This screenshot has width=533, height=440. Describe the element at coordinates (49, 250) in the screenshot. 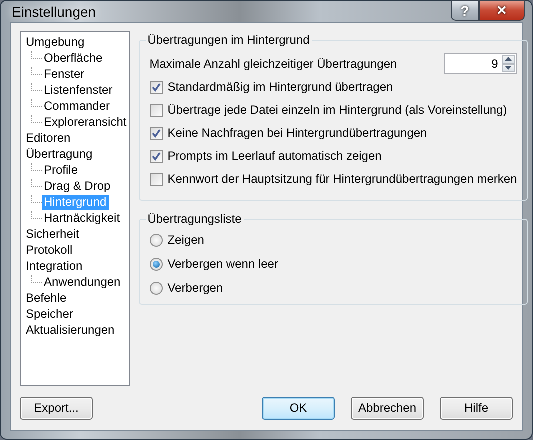

I see `tree-item: Protokoll` at that location.